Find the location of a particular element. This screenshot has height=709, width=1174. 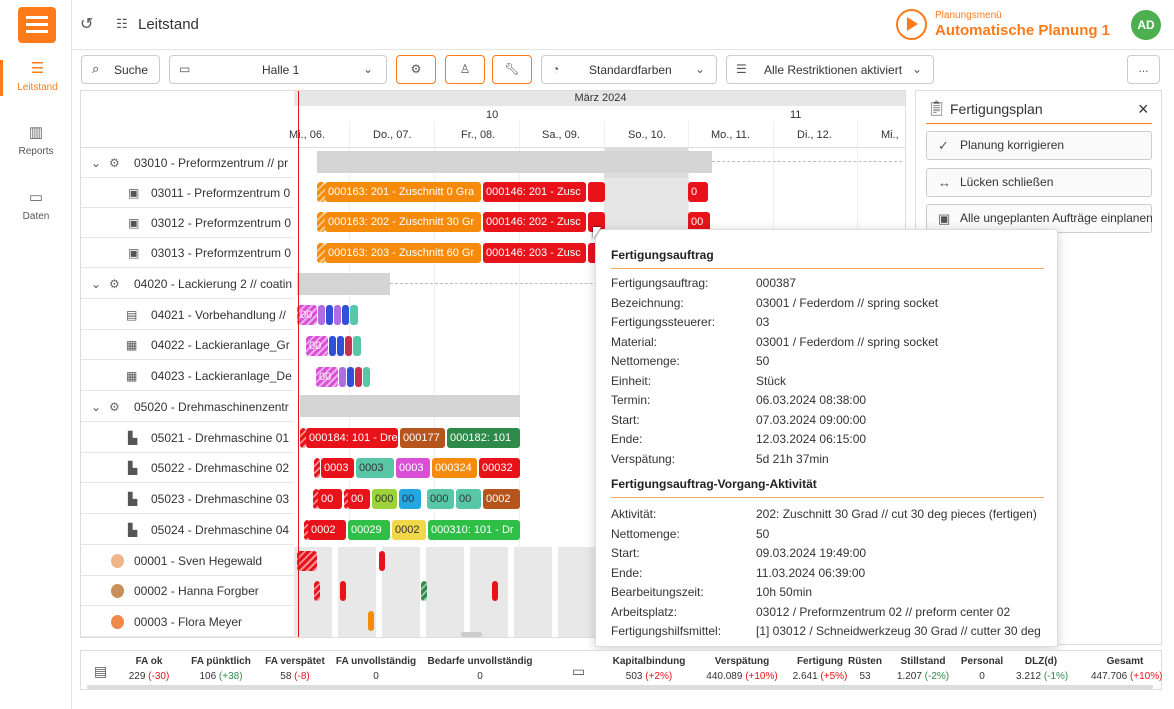

task-bar: 000163: 203 - Zuschnitt 60 Gr is located at coordinates (403, 253).